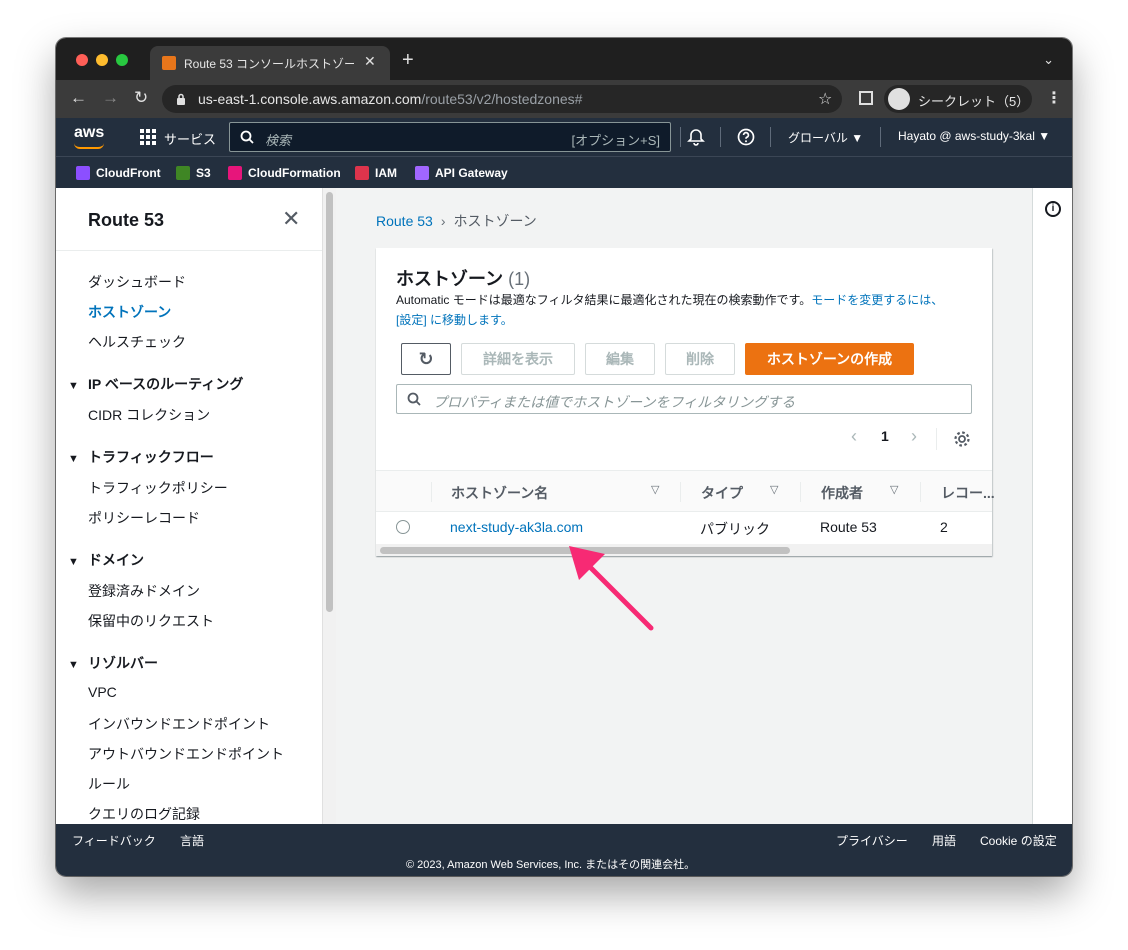  Describe the element at coordinates (958, 99) in the screenshot. I see `incognito-button: シークレット（5）` at that location.